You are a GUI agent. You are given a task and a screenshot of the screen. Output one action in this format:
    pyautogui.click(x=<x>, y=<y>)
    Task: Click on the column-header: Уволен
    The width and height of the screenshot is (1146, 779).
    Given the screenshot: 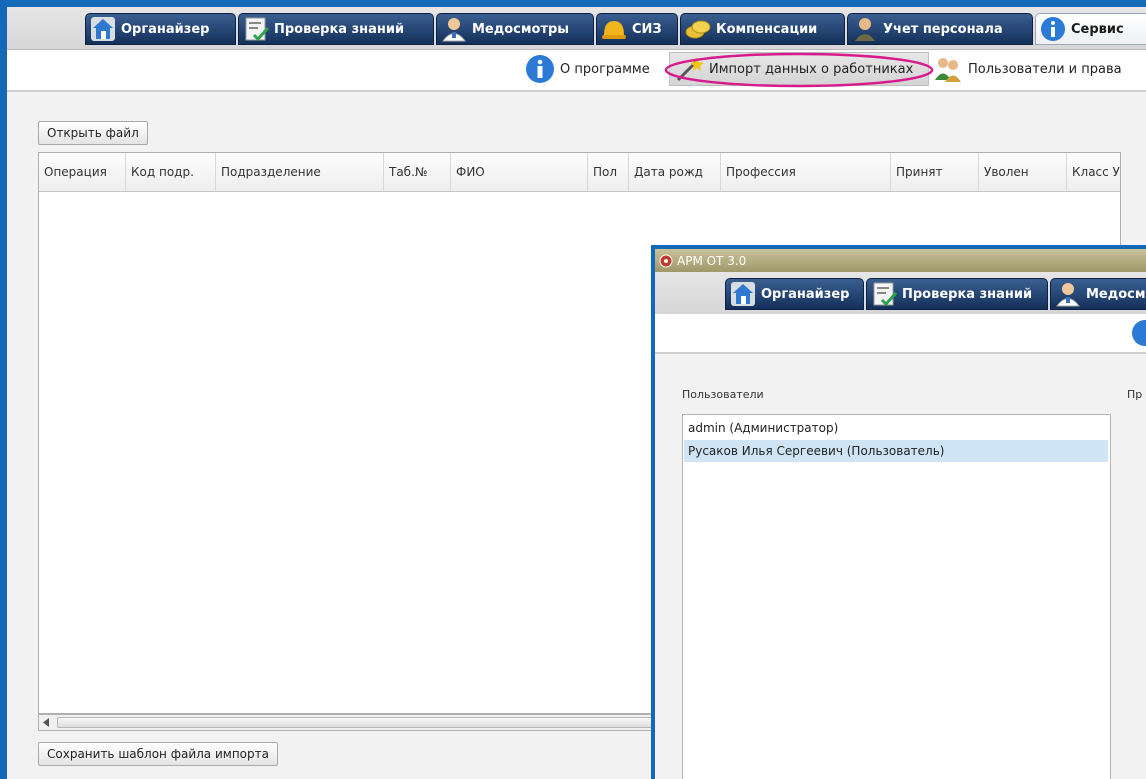 What is the action you would take?
    pyautogui.click(x=1023, y=172)
    